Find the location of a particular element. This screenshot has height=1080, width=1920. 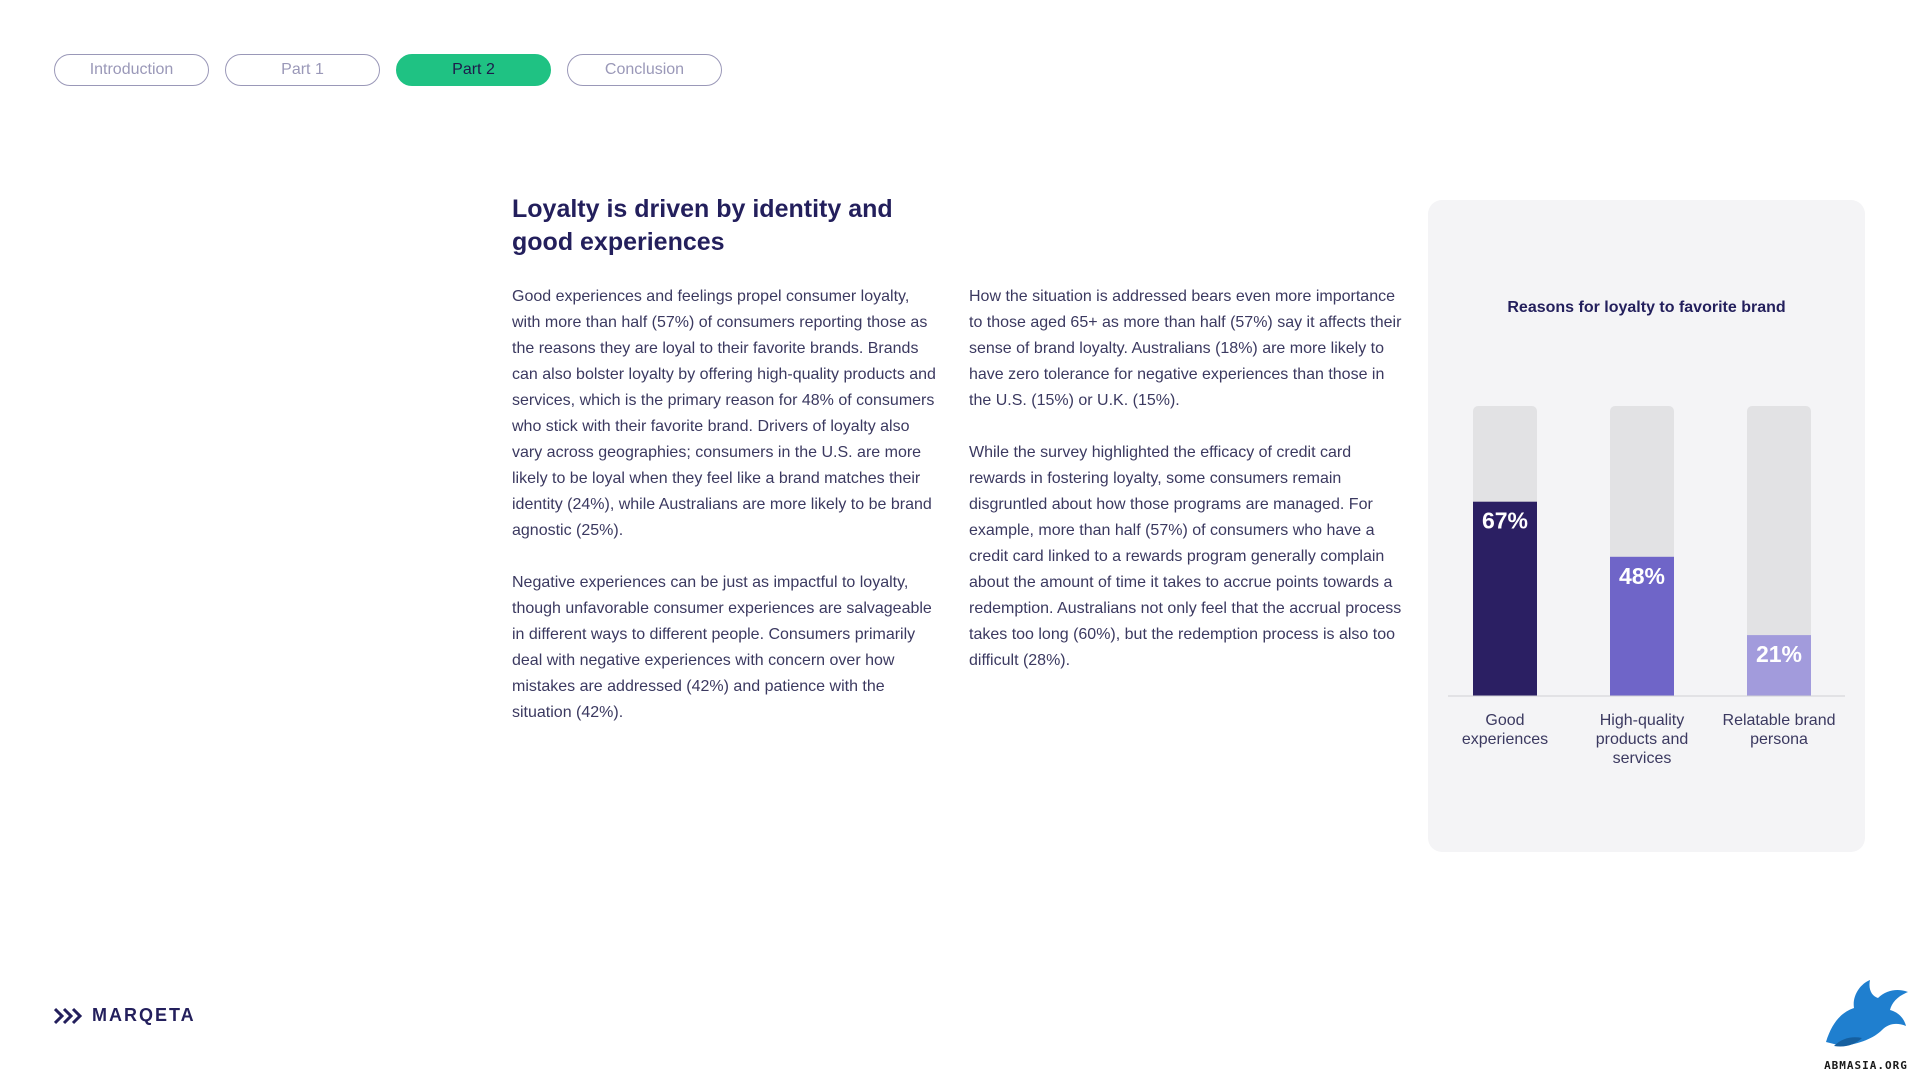

marqeta-logo: MARQETA is located at coordinates (125, 1015).